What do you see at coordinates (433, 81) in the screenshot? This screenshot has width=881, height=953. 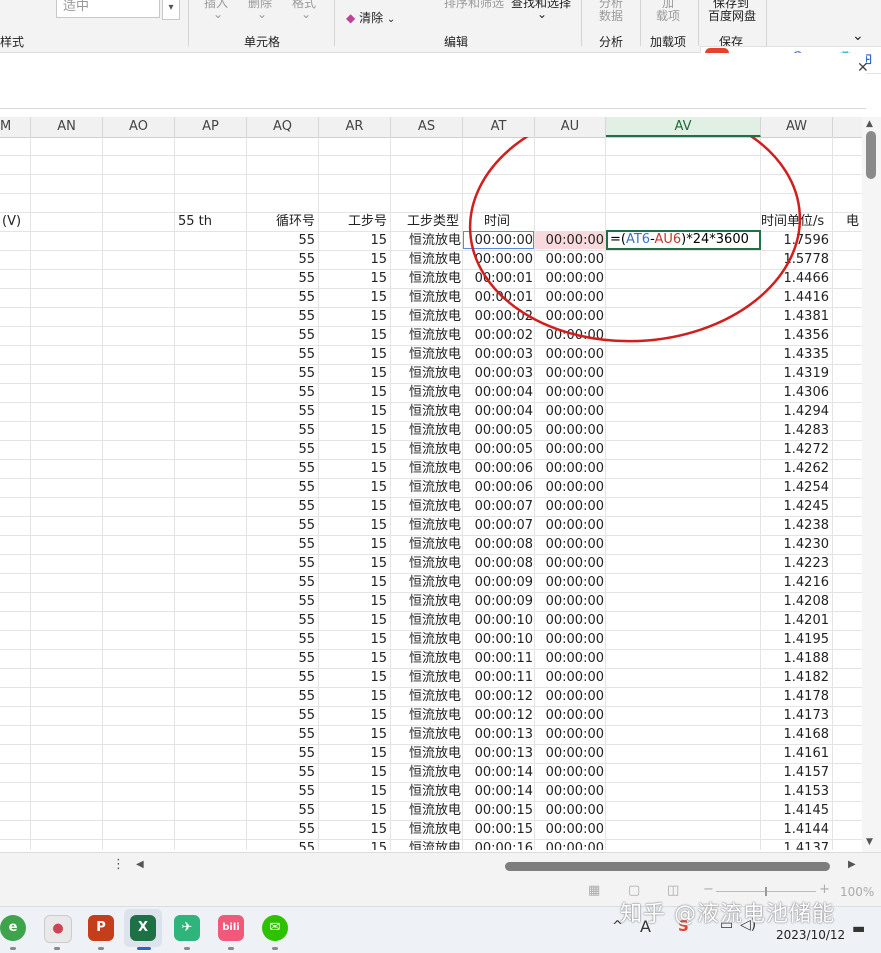 I see `formula-bar-area` at bounding box center [433, 81].